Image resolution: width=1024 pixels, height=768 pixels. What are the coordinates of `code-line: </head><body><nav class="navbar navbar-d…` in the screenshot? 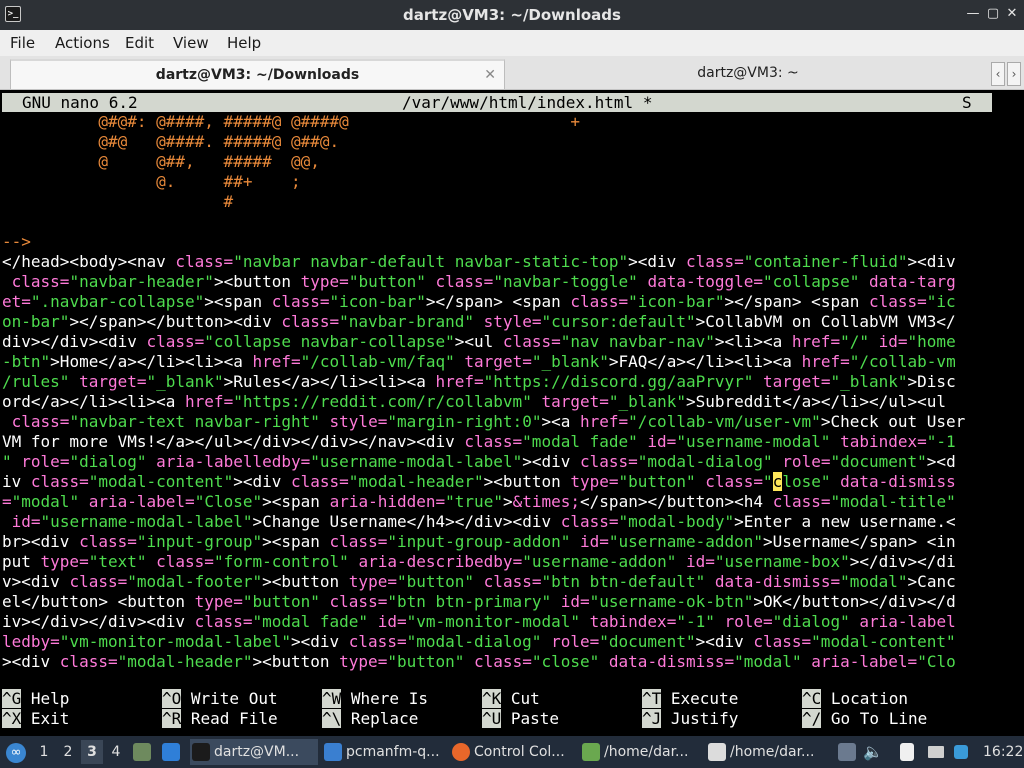 It's located at (479, 261).